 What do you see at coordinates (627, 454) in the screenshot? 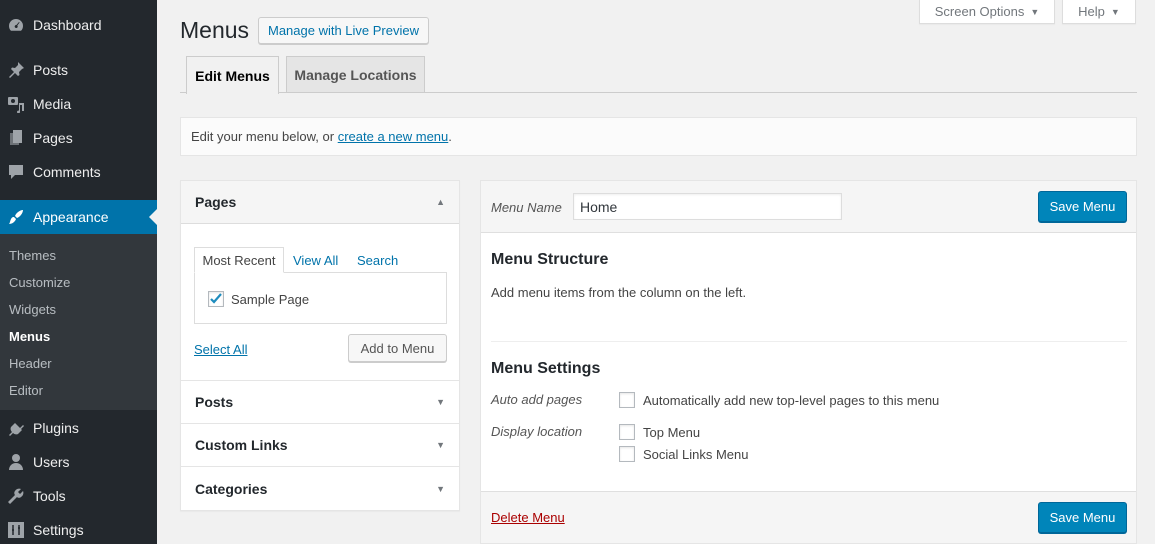
I see `social-links-menu-checkbox` at bounding box center [627, 454].